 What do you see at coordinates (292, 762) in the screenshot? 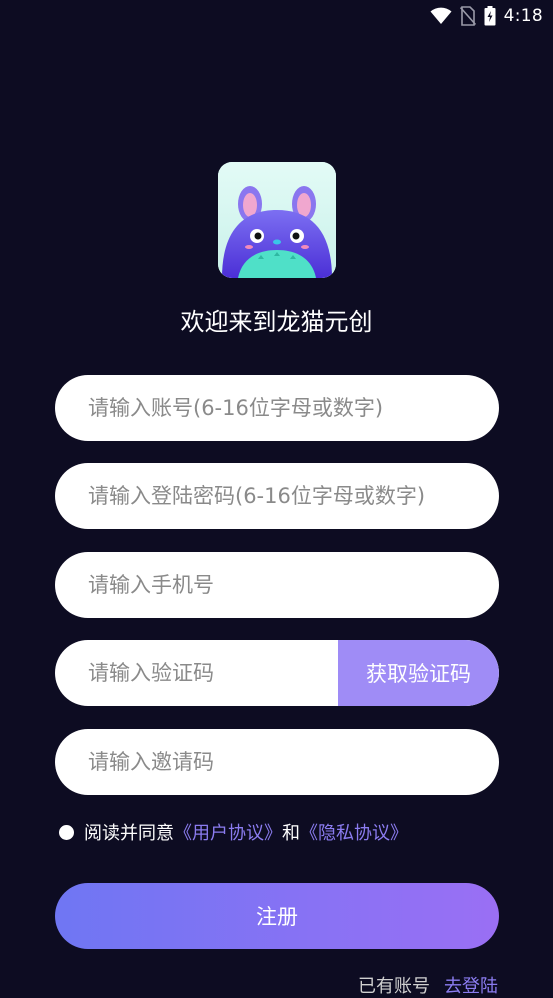
I see `invite-code-input` at bounding box center [292, 762].